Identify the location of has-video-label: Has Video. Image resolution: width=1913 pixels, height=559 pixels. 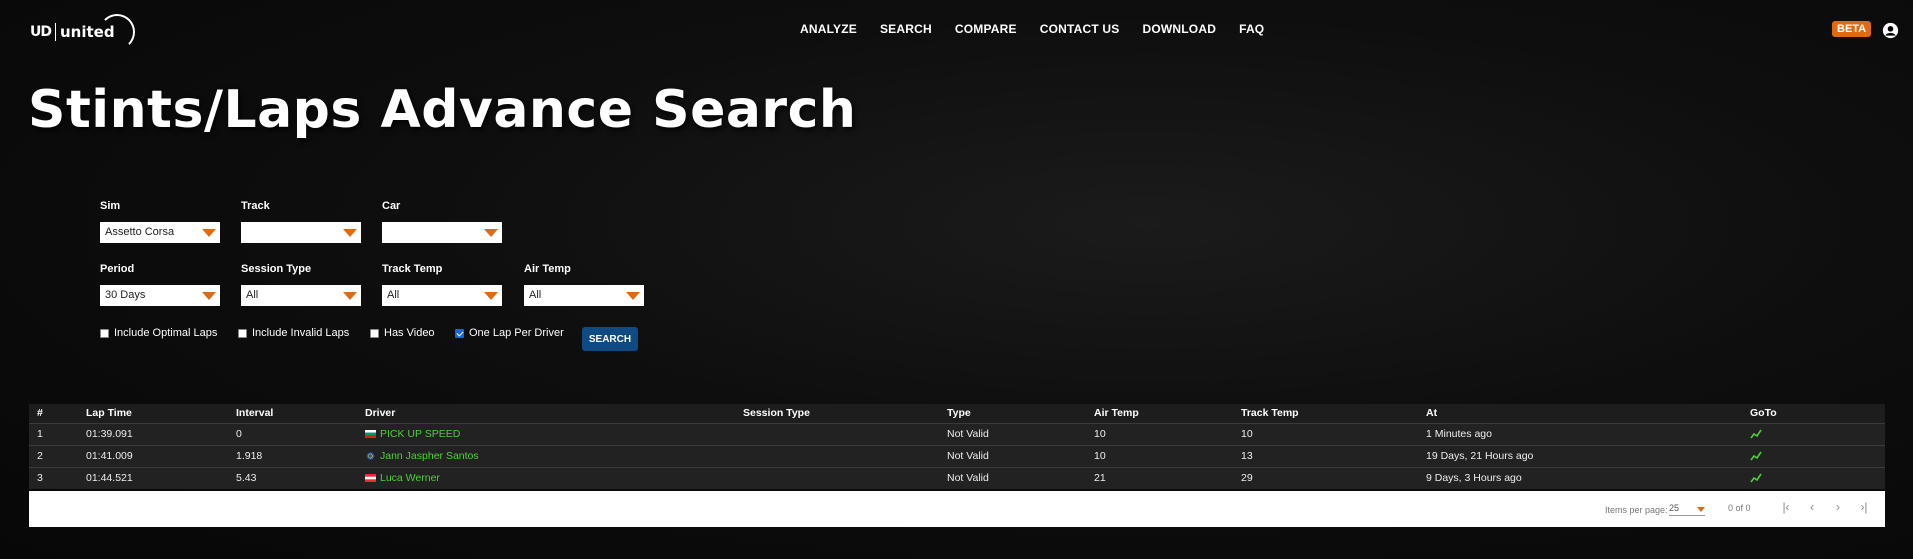
(409, 333).